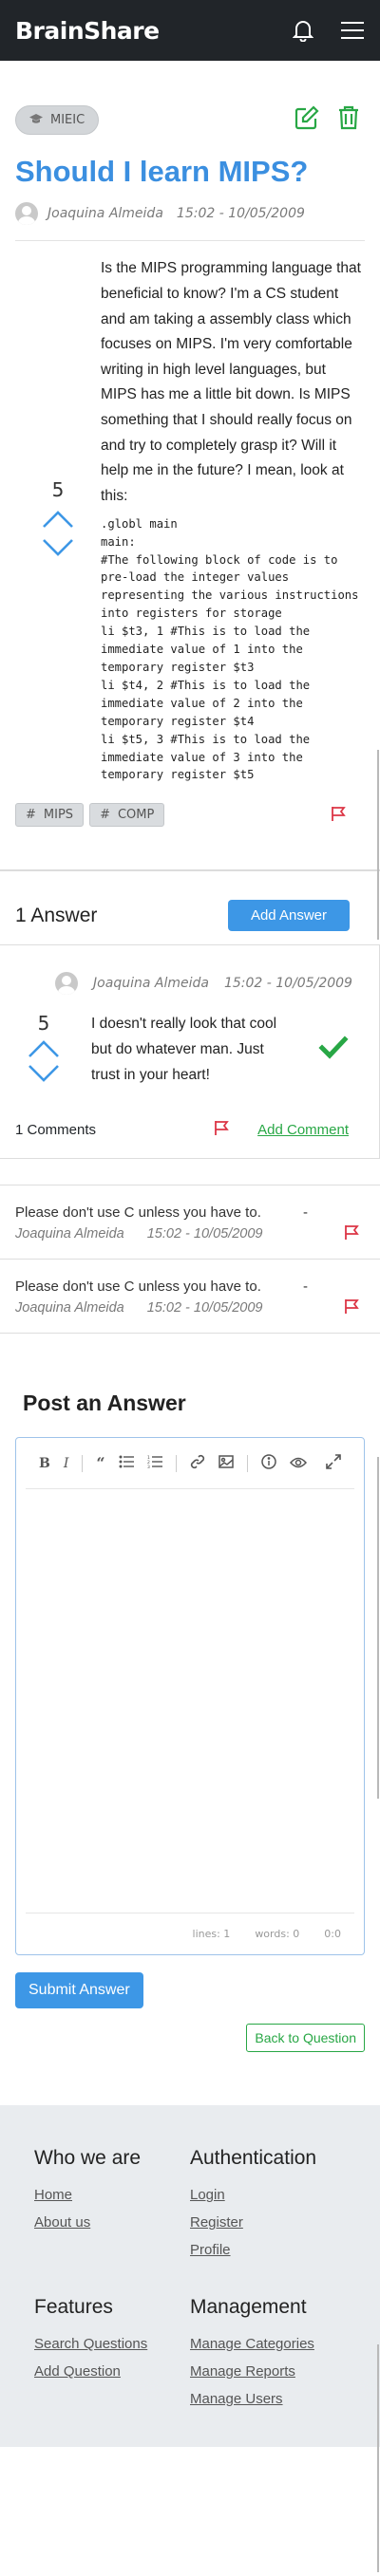 This screenshot has height=2576, width=380. Describe the element at coordinates (112, 2222) in the screenshot. I see `footer-link-about: About us` at that location.